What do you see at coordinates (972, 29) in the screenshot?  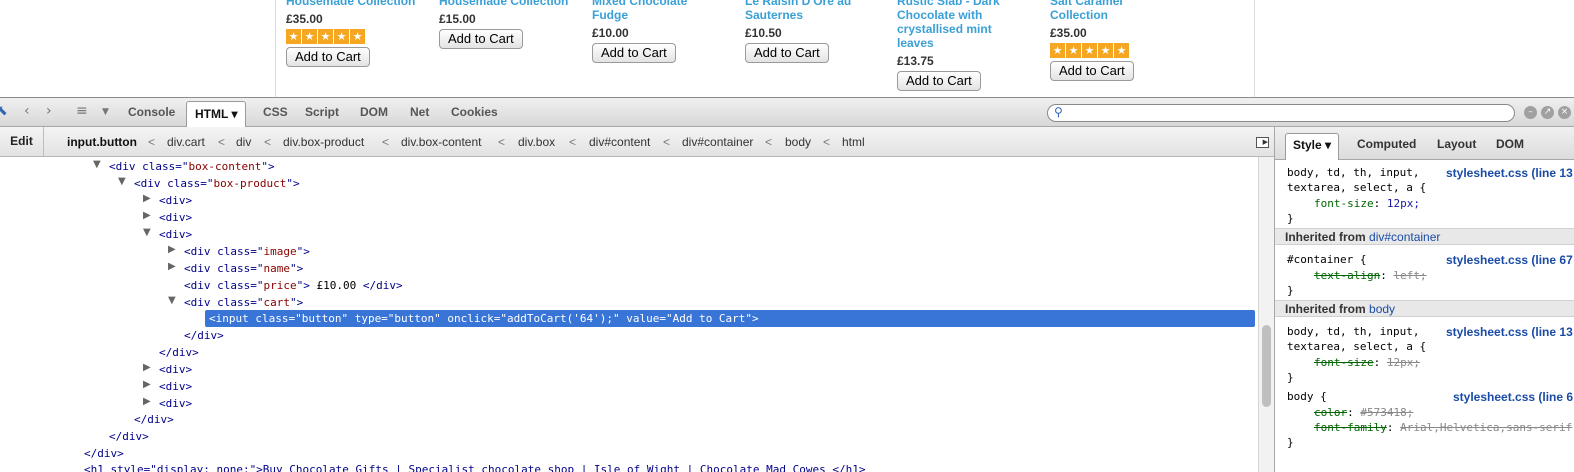 I see `product-name: crystallised mint` at bounding box center [972, 29].